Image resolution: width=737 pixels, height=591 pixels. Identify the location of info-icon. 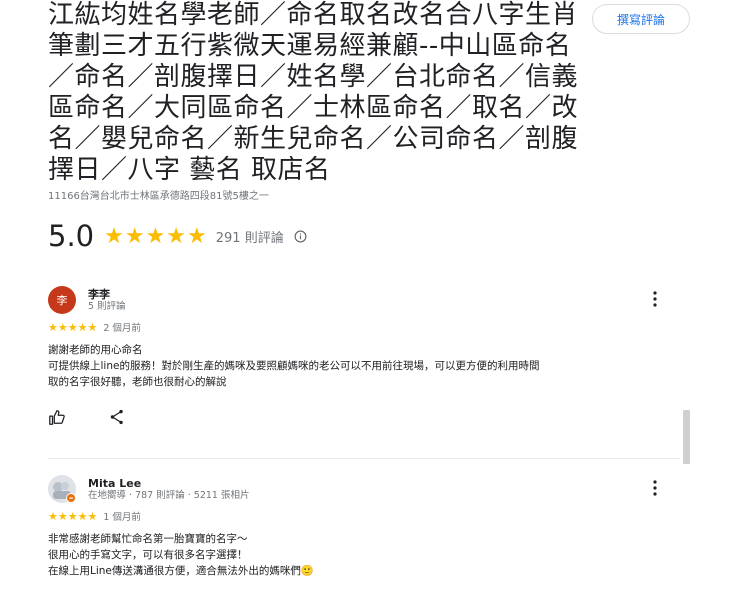
(300, 236).